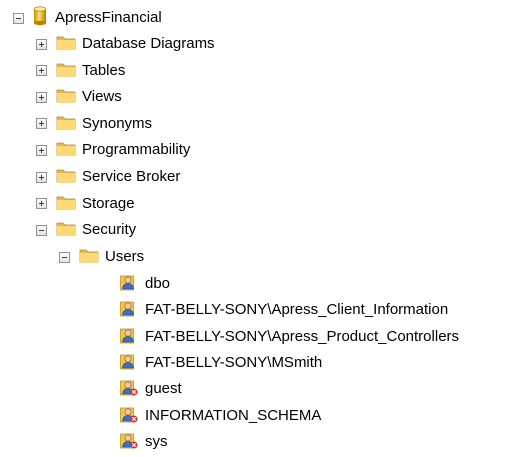 The height and width of the screenshot is (457, 513). What do you see at coordinates (297, 310) in the screenshot?
I see `tree-node-label: FAT-BELLY-SONY\Apress_Client_Information` at bounding box center [297, 310].